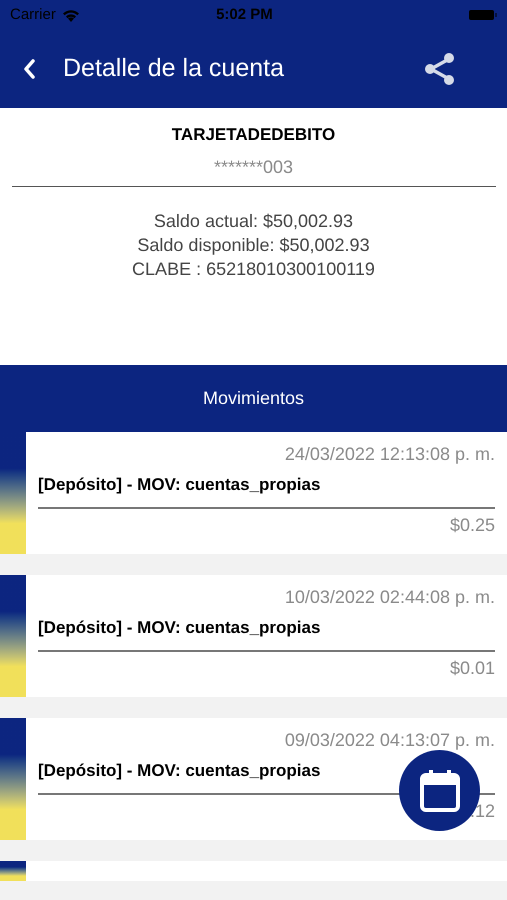 The height and width of the screenshot is (900, 507). I want to click on wifi-icon, so click(71, 15).